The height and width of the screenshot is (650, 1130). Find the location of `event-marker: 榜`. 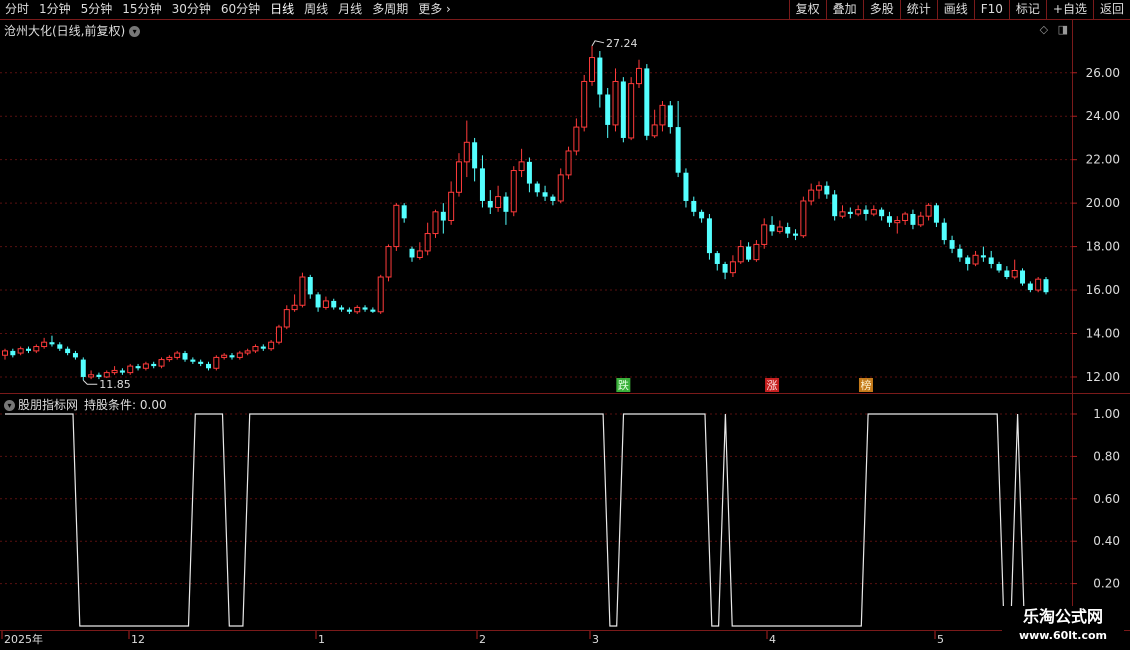

event-marker: 榜 is located at coordinates (865, 385).